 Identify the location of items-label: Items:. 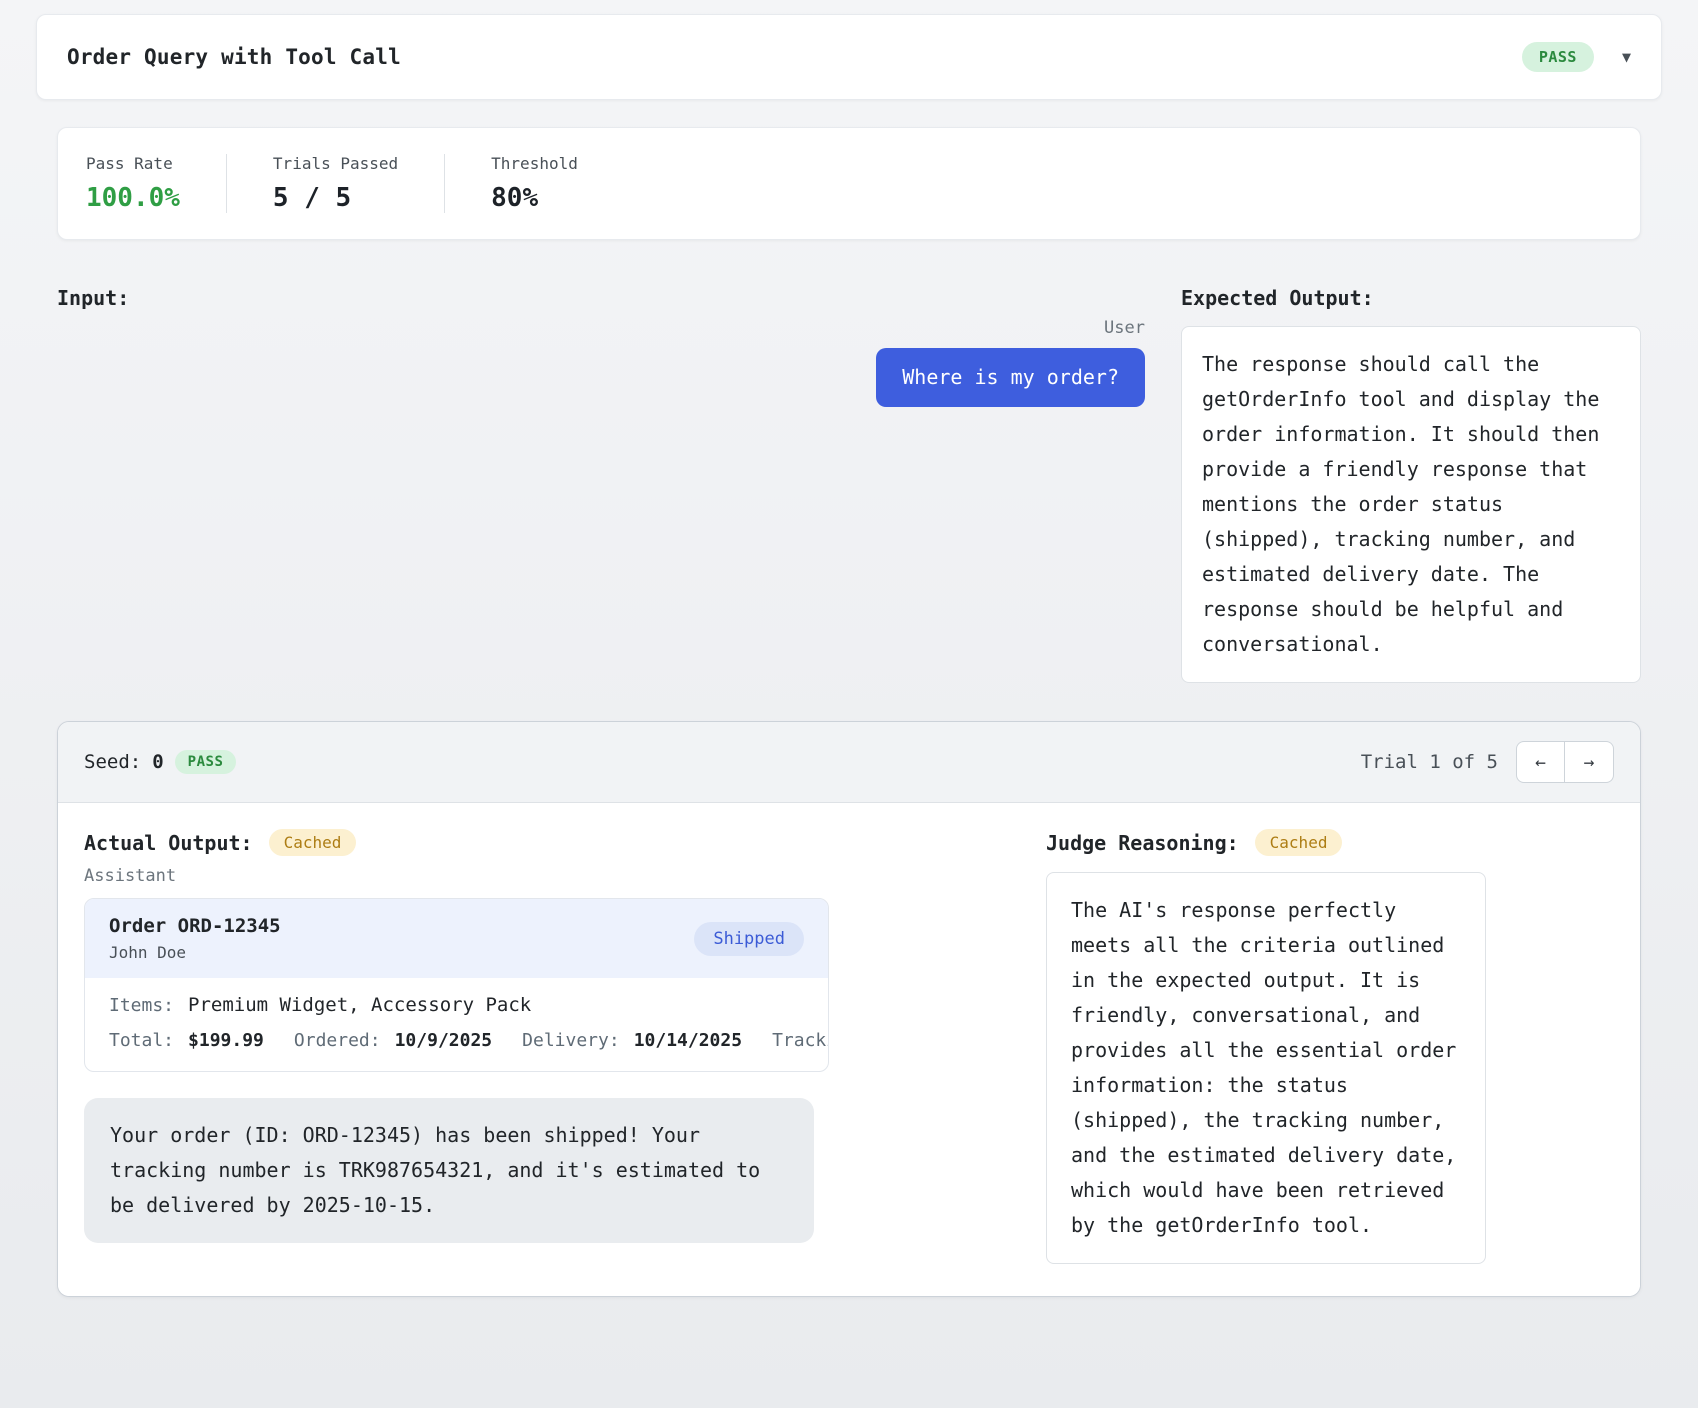
(142, 1005).